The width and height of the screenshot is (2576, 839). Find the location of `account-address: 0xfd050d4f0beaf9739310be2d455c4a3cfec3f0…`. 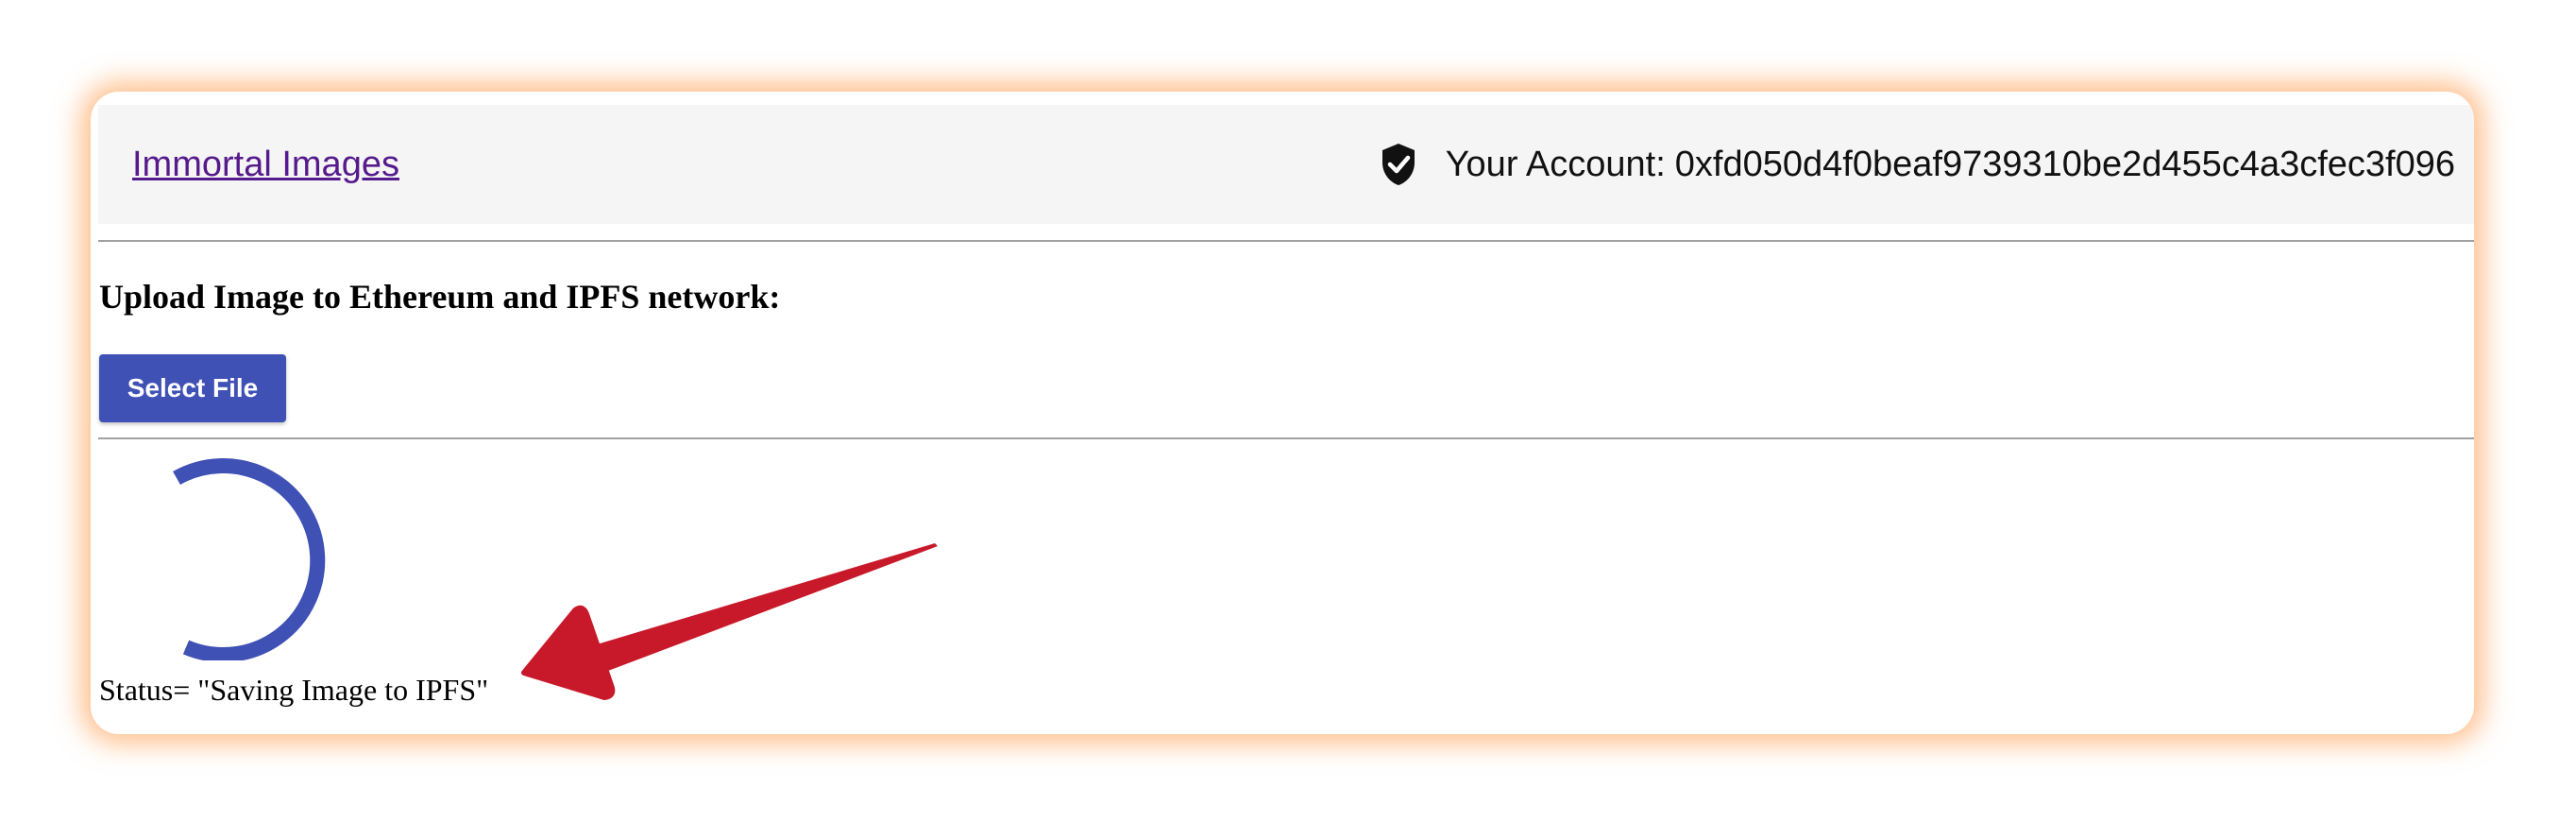

account-address: 0xfd050d4f0beaf9739310be2d455c4a3cfec3f0… is located at coordinates (2064, 164).